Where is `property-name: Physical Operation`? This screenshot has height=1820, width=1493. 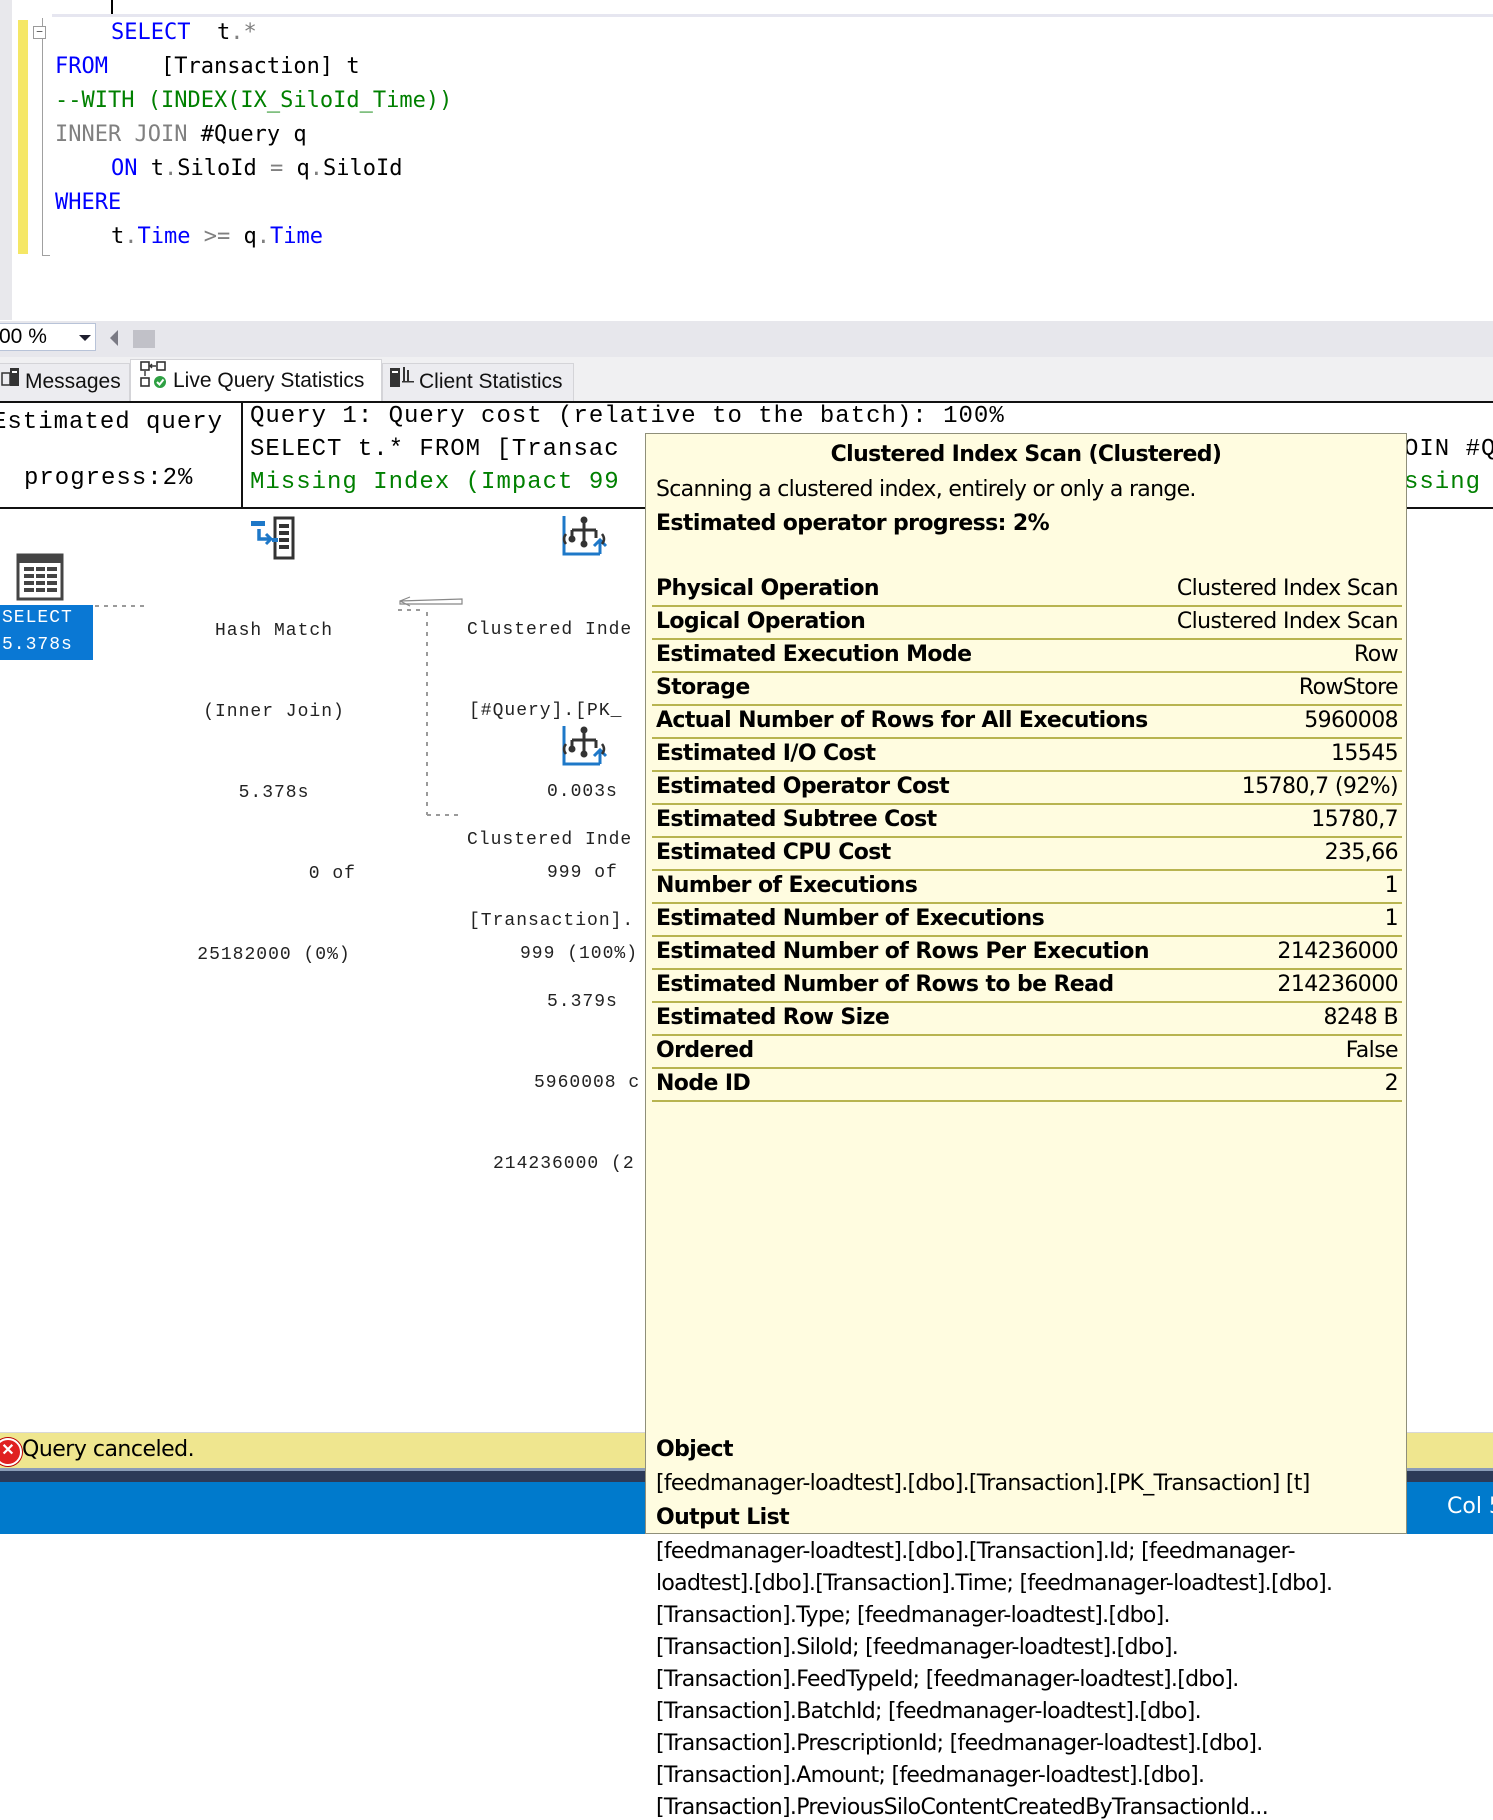 property-name: Physical Operation is located at coordinates (768, 588).